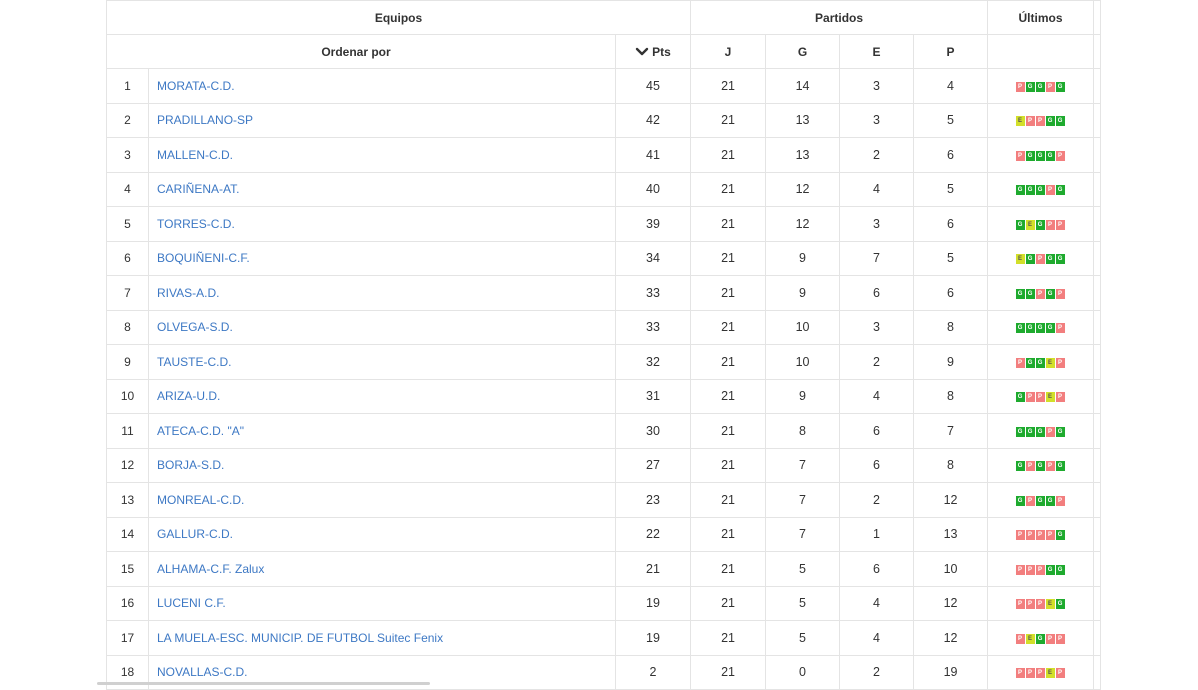 The height and width of the screenshot is (690, 1198). What do you see at coordinates (382, 534) in the screenshot?
I see `team-link: GALLUR-C.D.` at bounding box center [382, 534].